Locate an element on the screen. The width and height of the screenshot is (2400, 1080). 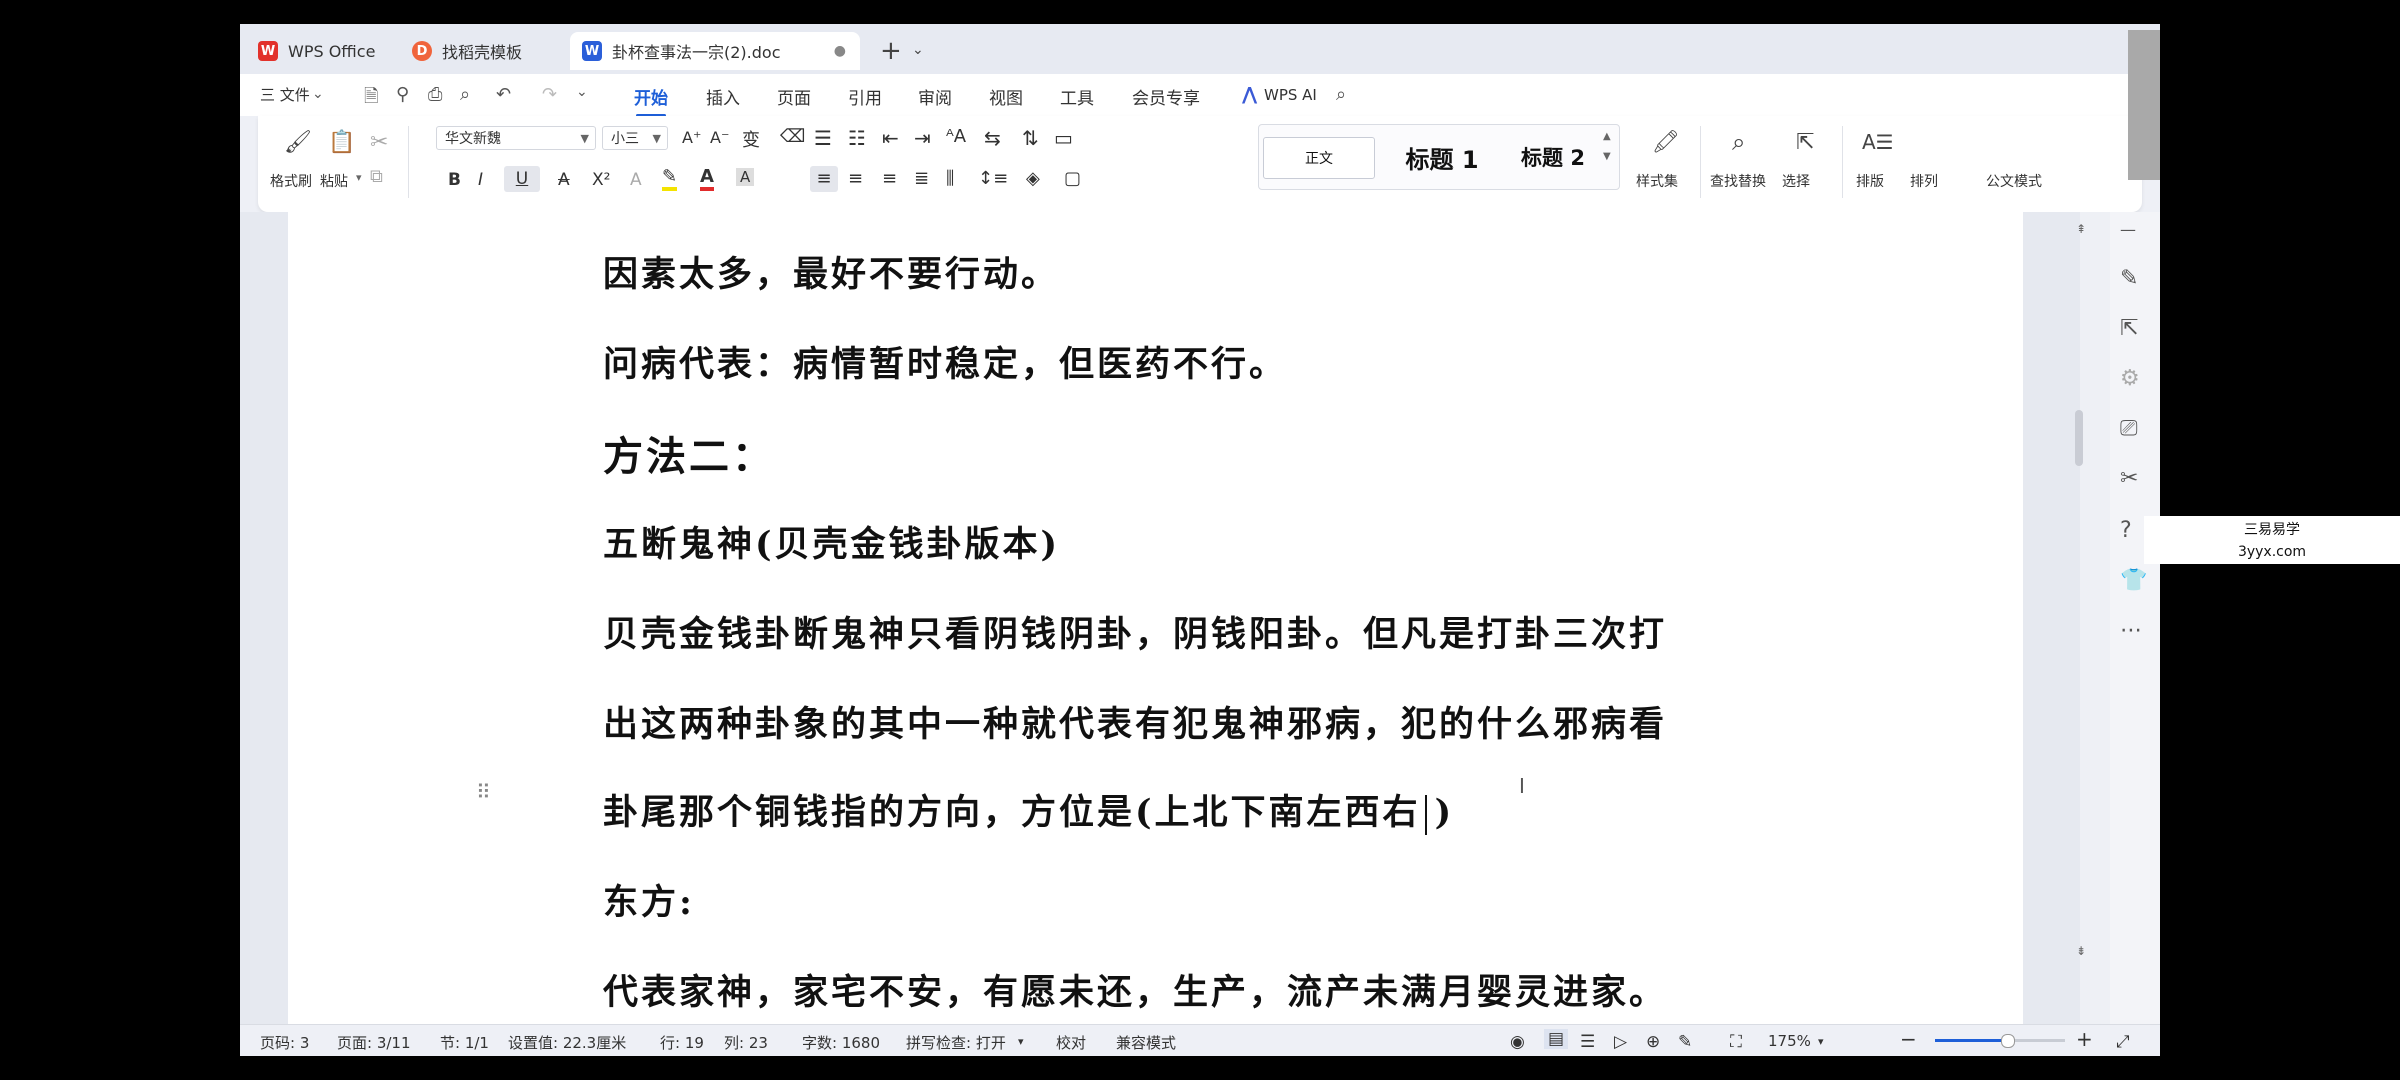
status-word-count: 字数: 1680 is located at coordinates (841, 1042).